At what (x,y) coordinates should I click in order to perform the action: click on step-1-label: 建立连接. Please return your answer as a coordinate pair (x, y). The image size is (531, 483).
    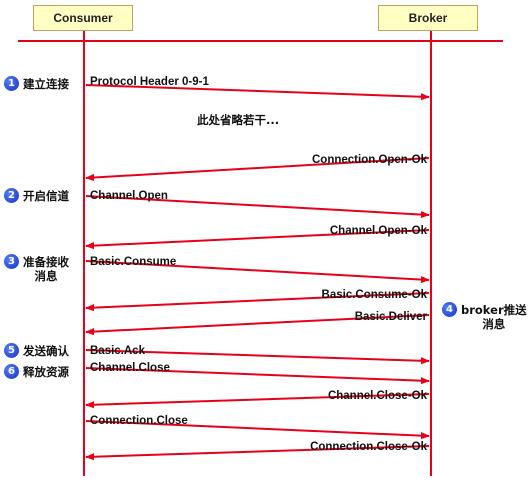
    Looking at the image, I should click on (46, 84).